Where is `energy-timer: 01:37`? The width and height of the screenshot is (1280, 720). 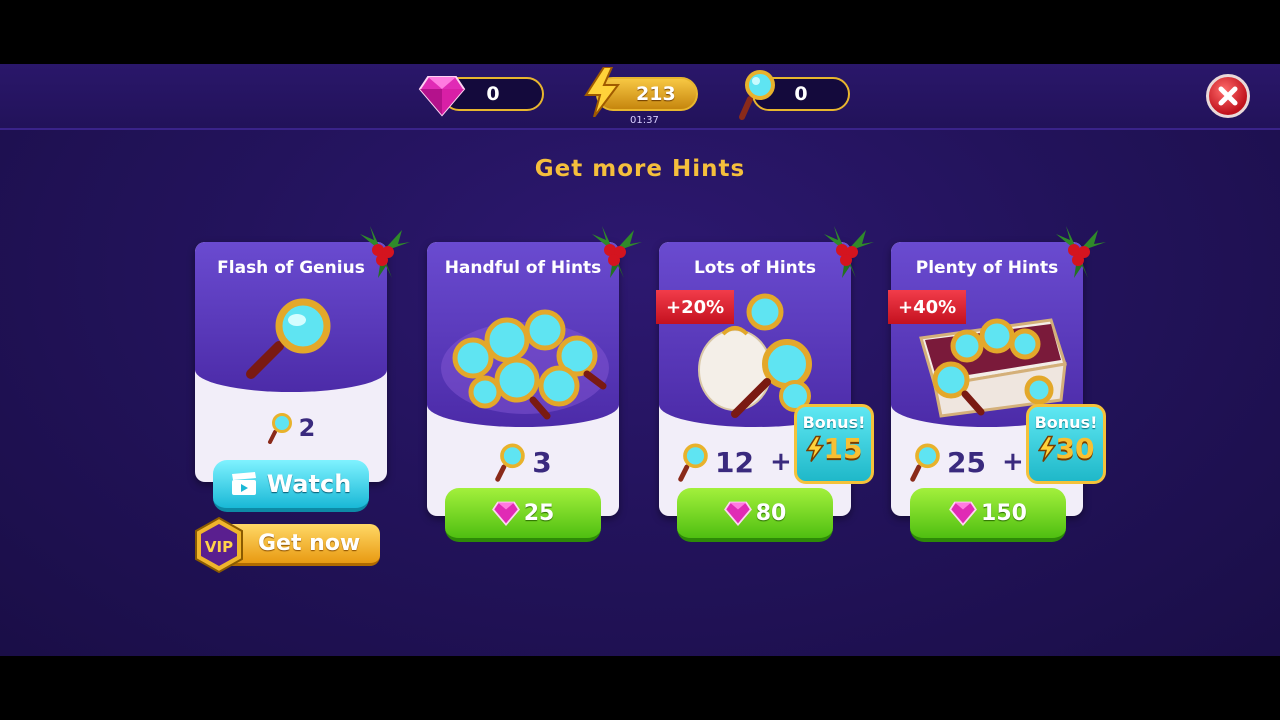 energy-timer: 01:37 is located at coordinates (644, 120).